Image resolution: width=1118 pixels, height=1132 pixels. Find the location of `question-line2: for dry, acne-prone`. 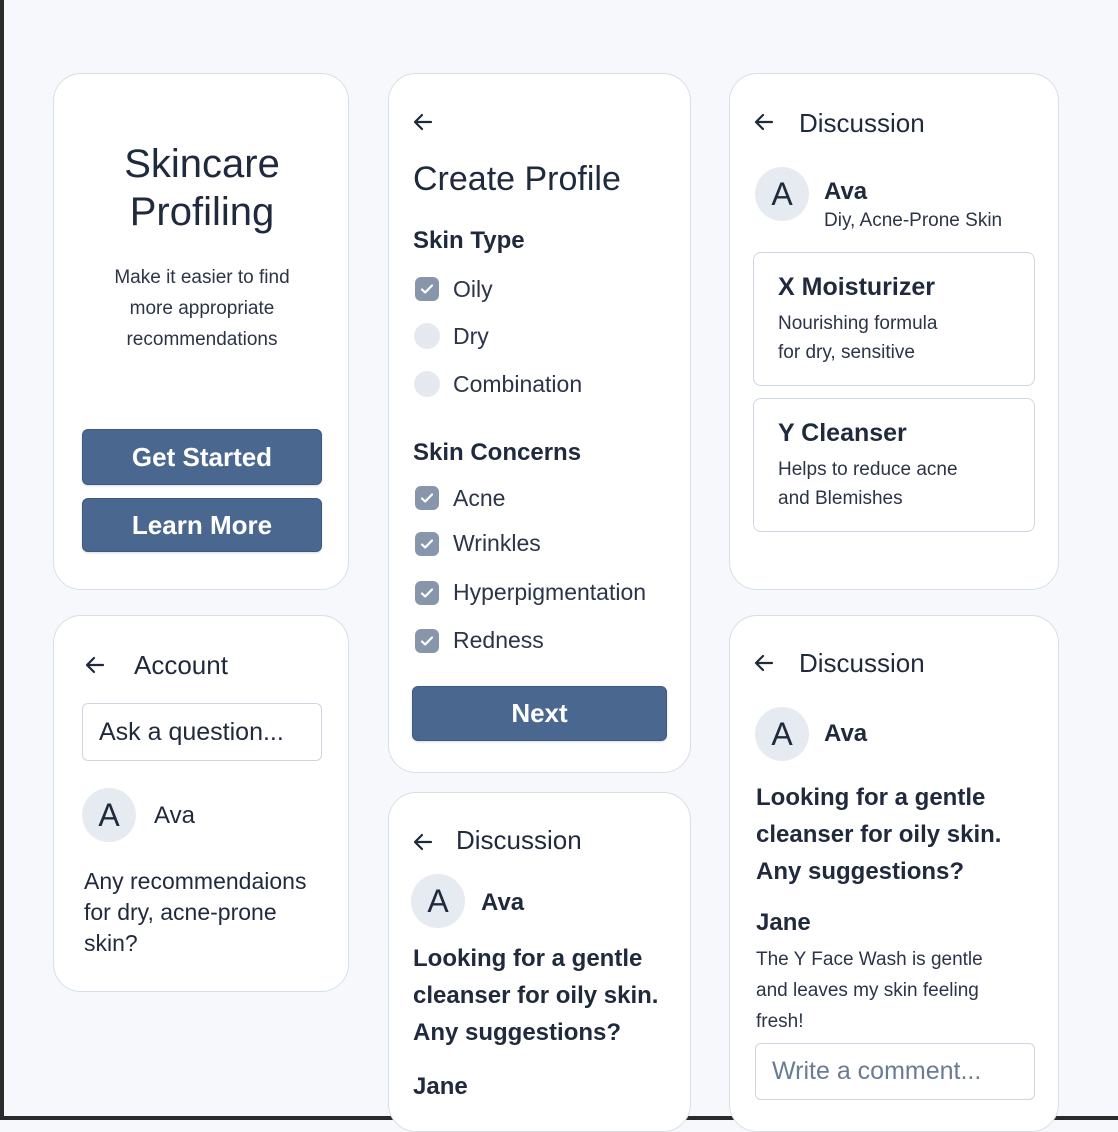

question-line2: for dry, acne-prone is located at coordinates (180, 912).